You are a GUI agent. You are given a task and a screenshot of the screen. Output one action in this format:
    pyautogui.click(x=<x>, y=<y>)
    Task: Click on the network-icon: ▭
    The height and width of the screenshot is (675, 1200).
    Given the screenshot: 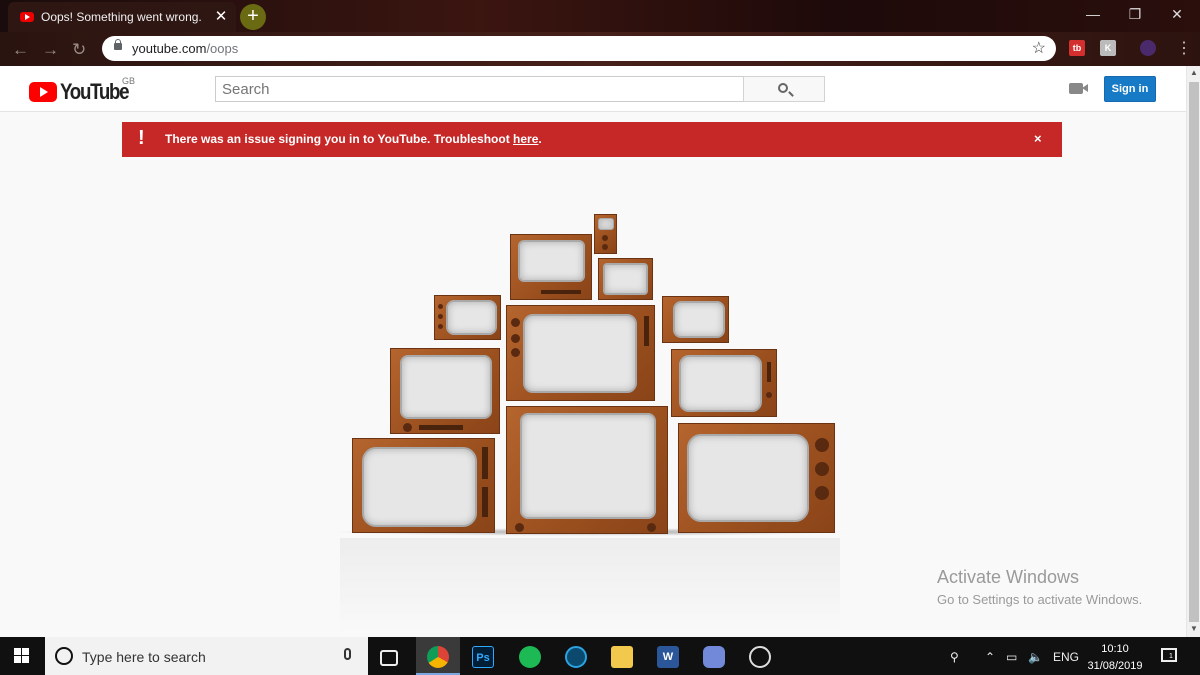 What is the action you would take?
    pyautogui.click(x=1011, y=657)
    